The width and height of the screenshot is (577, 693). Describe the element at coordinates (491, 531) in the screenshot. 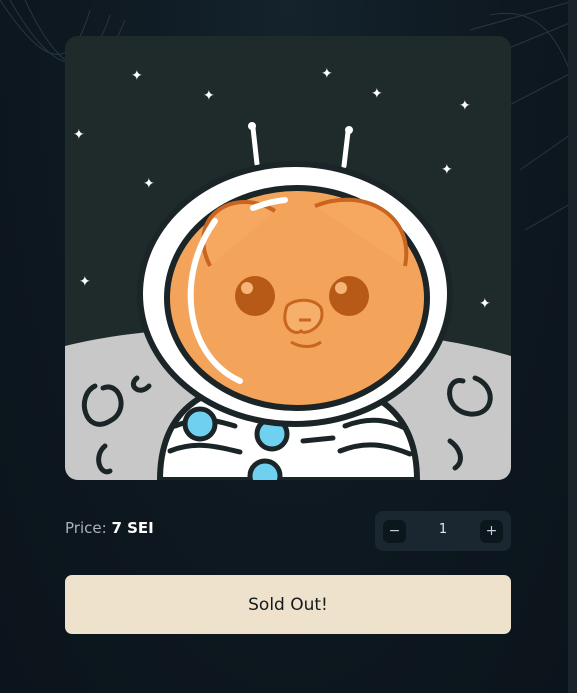

I see `increment-button: +` at that location.